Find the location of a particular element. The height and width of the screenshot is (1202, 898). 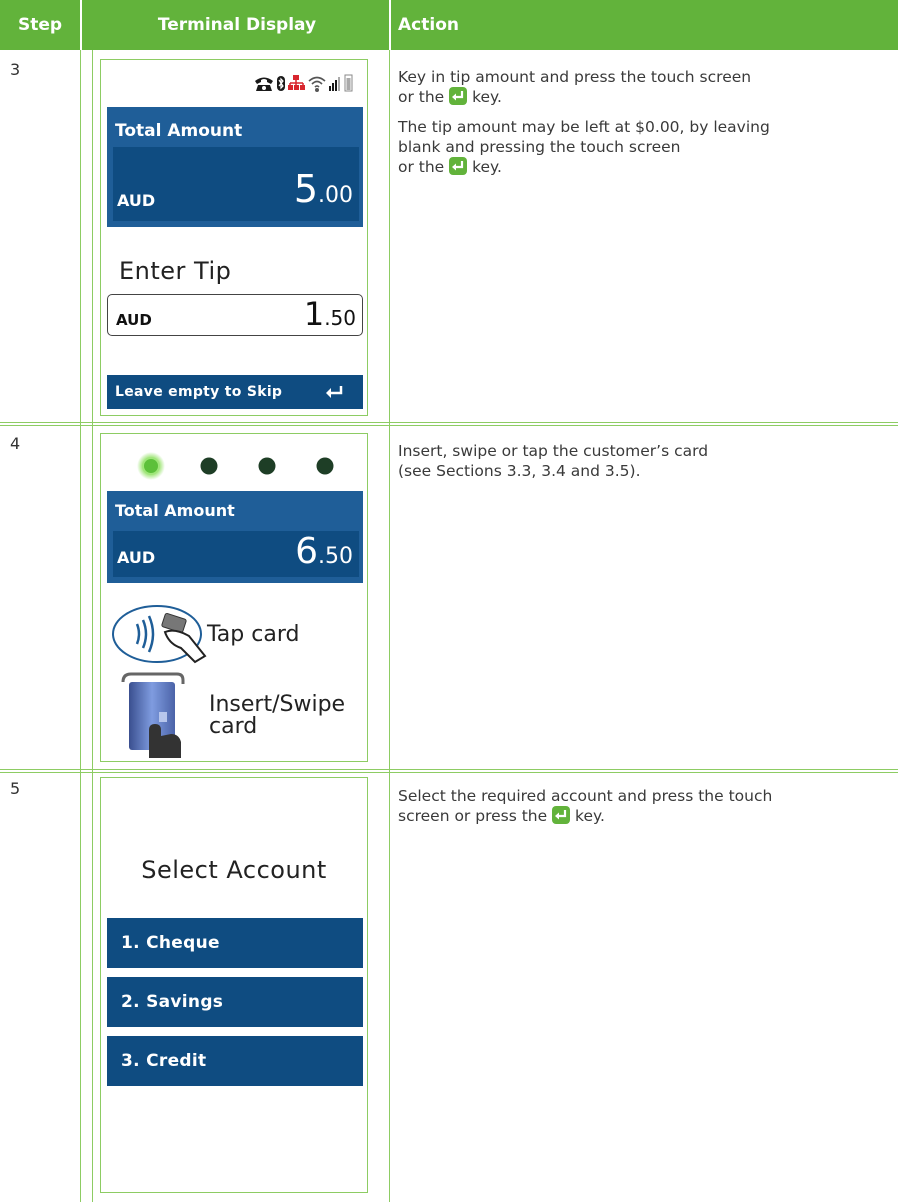

status-bar is located at coordinates (304, 83).